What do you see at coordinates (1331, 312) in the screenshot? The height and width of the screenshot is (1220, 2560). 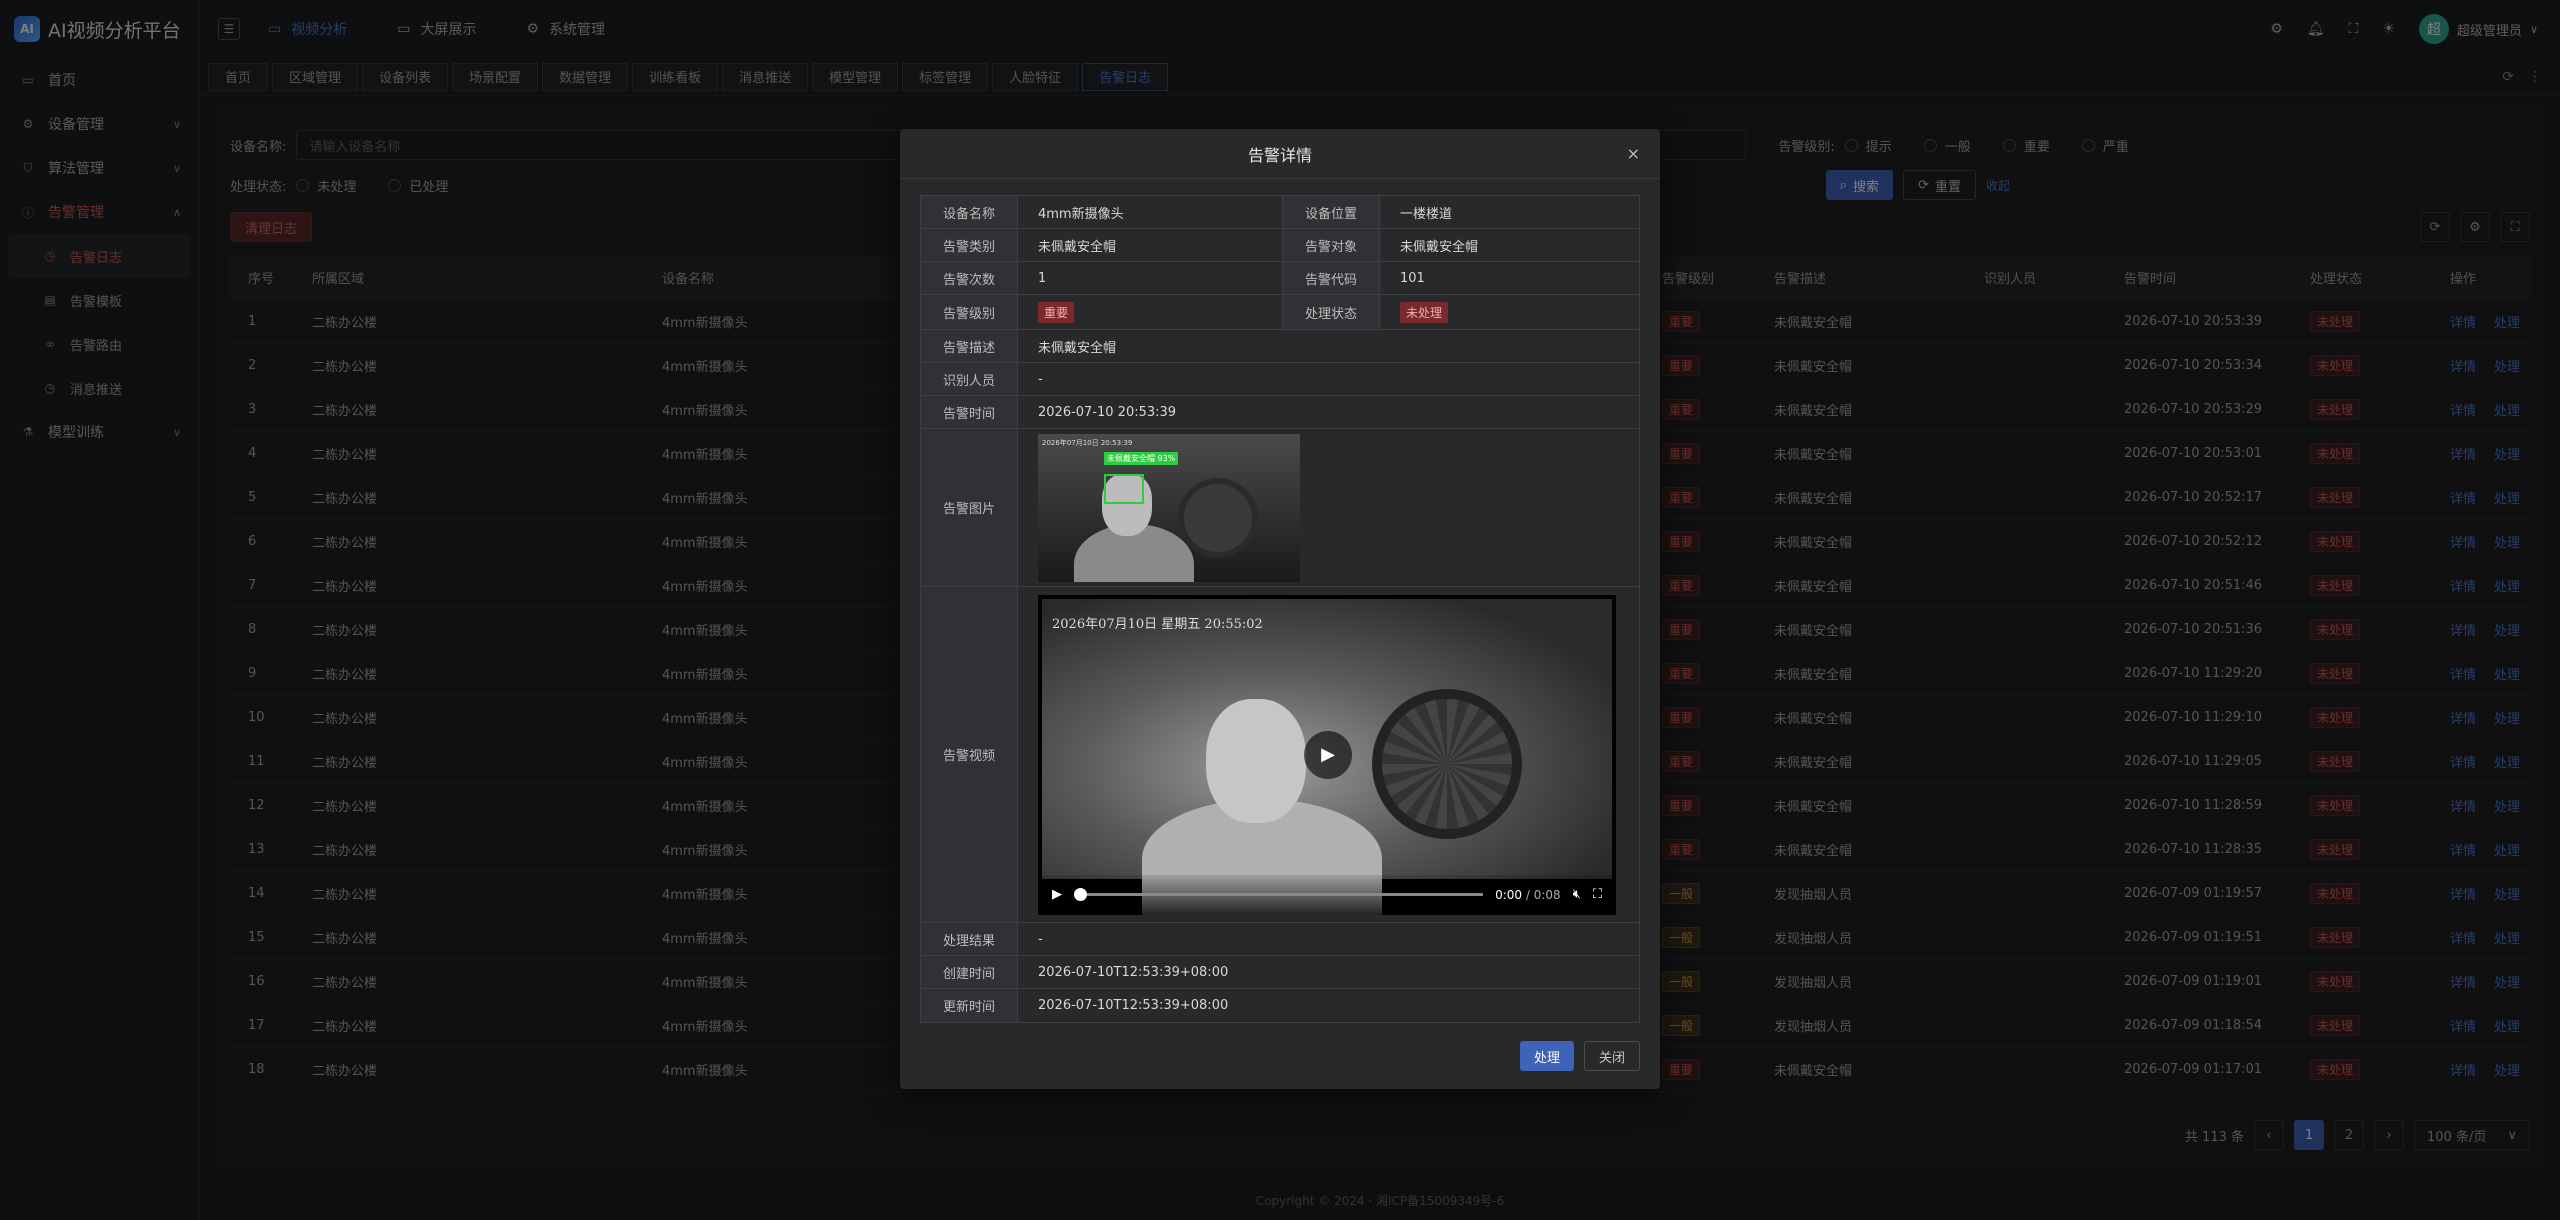 I see `detail-label: 处理状态` at bounding box center [1331, 312].